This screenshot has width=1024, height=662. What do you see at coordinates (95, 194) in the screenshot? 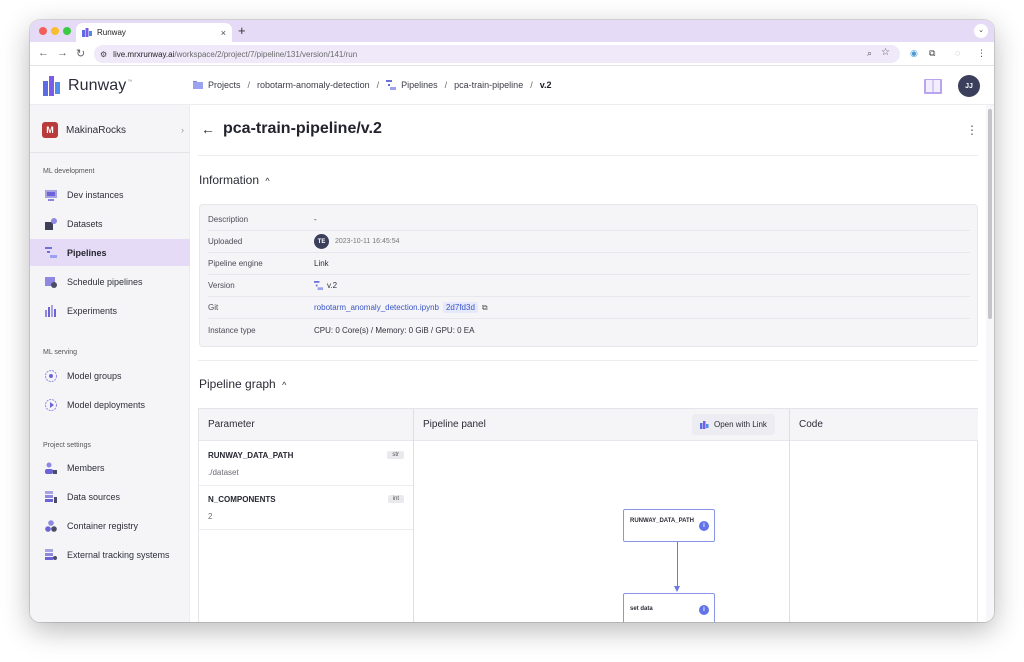
I see `sidebar-item-label: Dev instances` at bounding box center [95, 194].